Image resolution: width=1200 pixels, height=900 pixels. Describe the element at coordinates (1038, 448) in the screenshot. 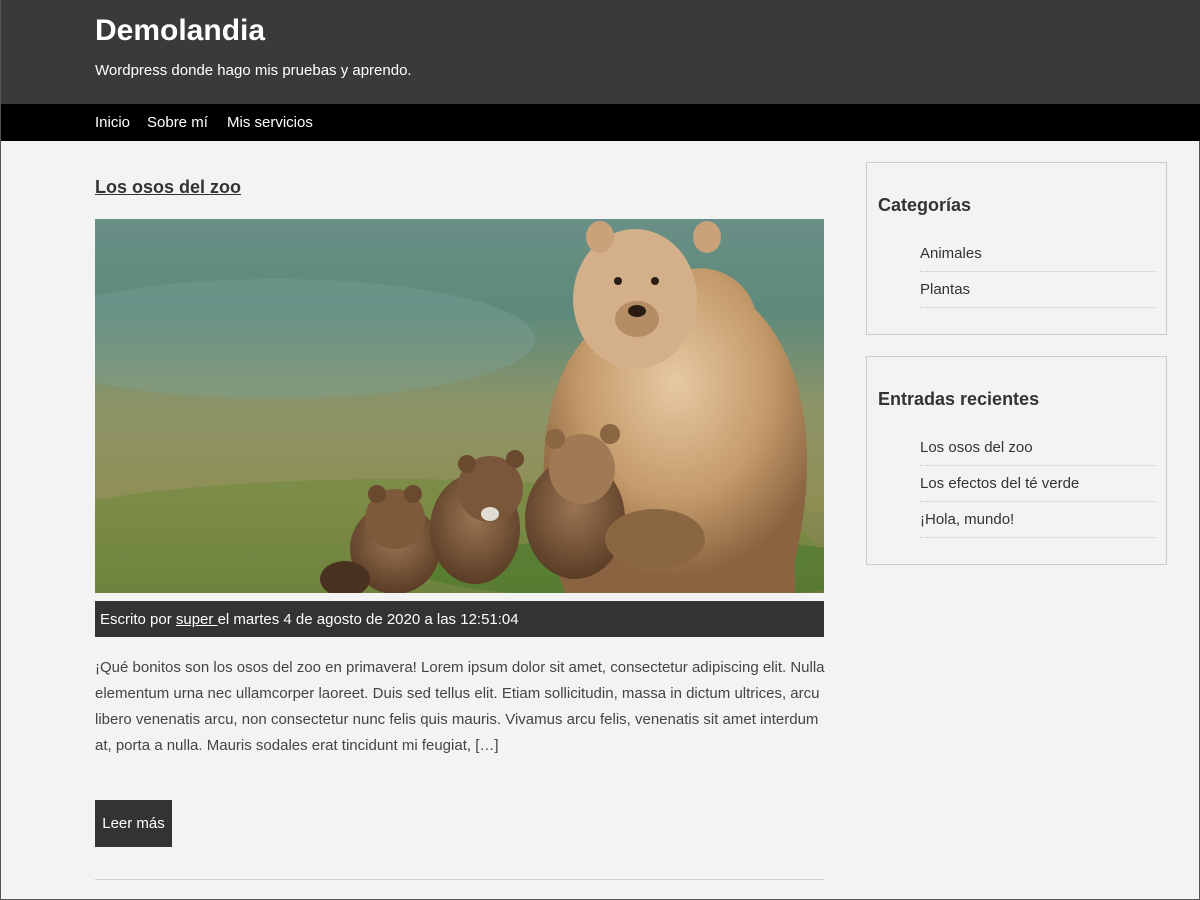

I see `recent-post-item: Los osos del zoo` at that location.